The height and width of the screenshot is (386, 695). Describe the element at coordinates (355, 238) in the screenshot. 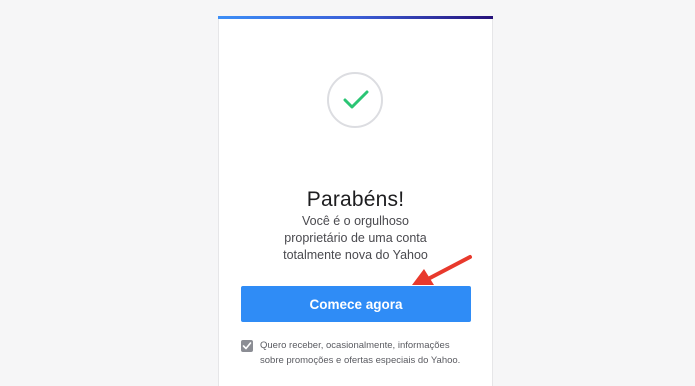

I see `success-message-line: proprietário de uma conta` at that location.